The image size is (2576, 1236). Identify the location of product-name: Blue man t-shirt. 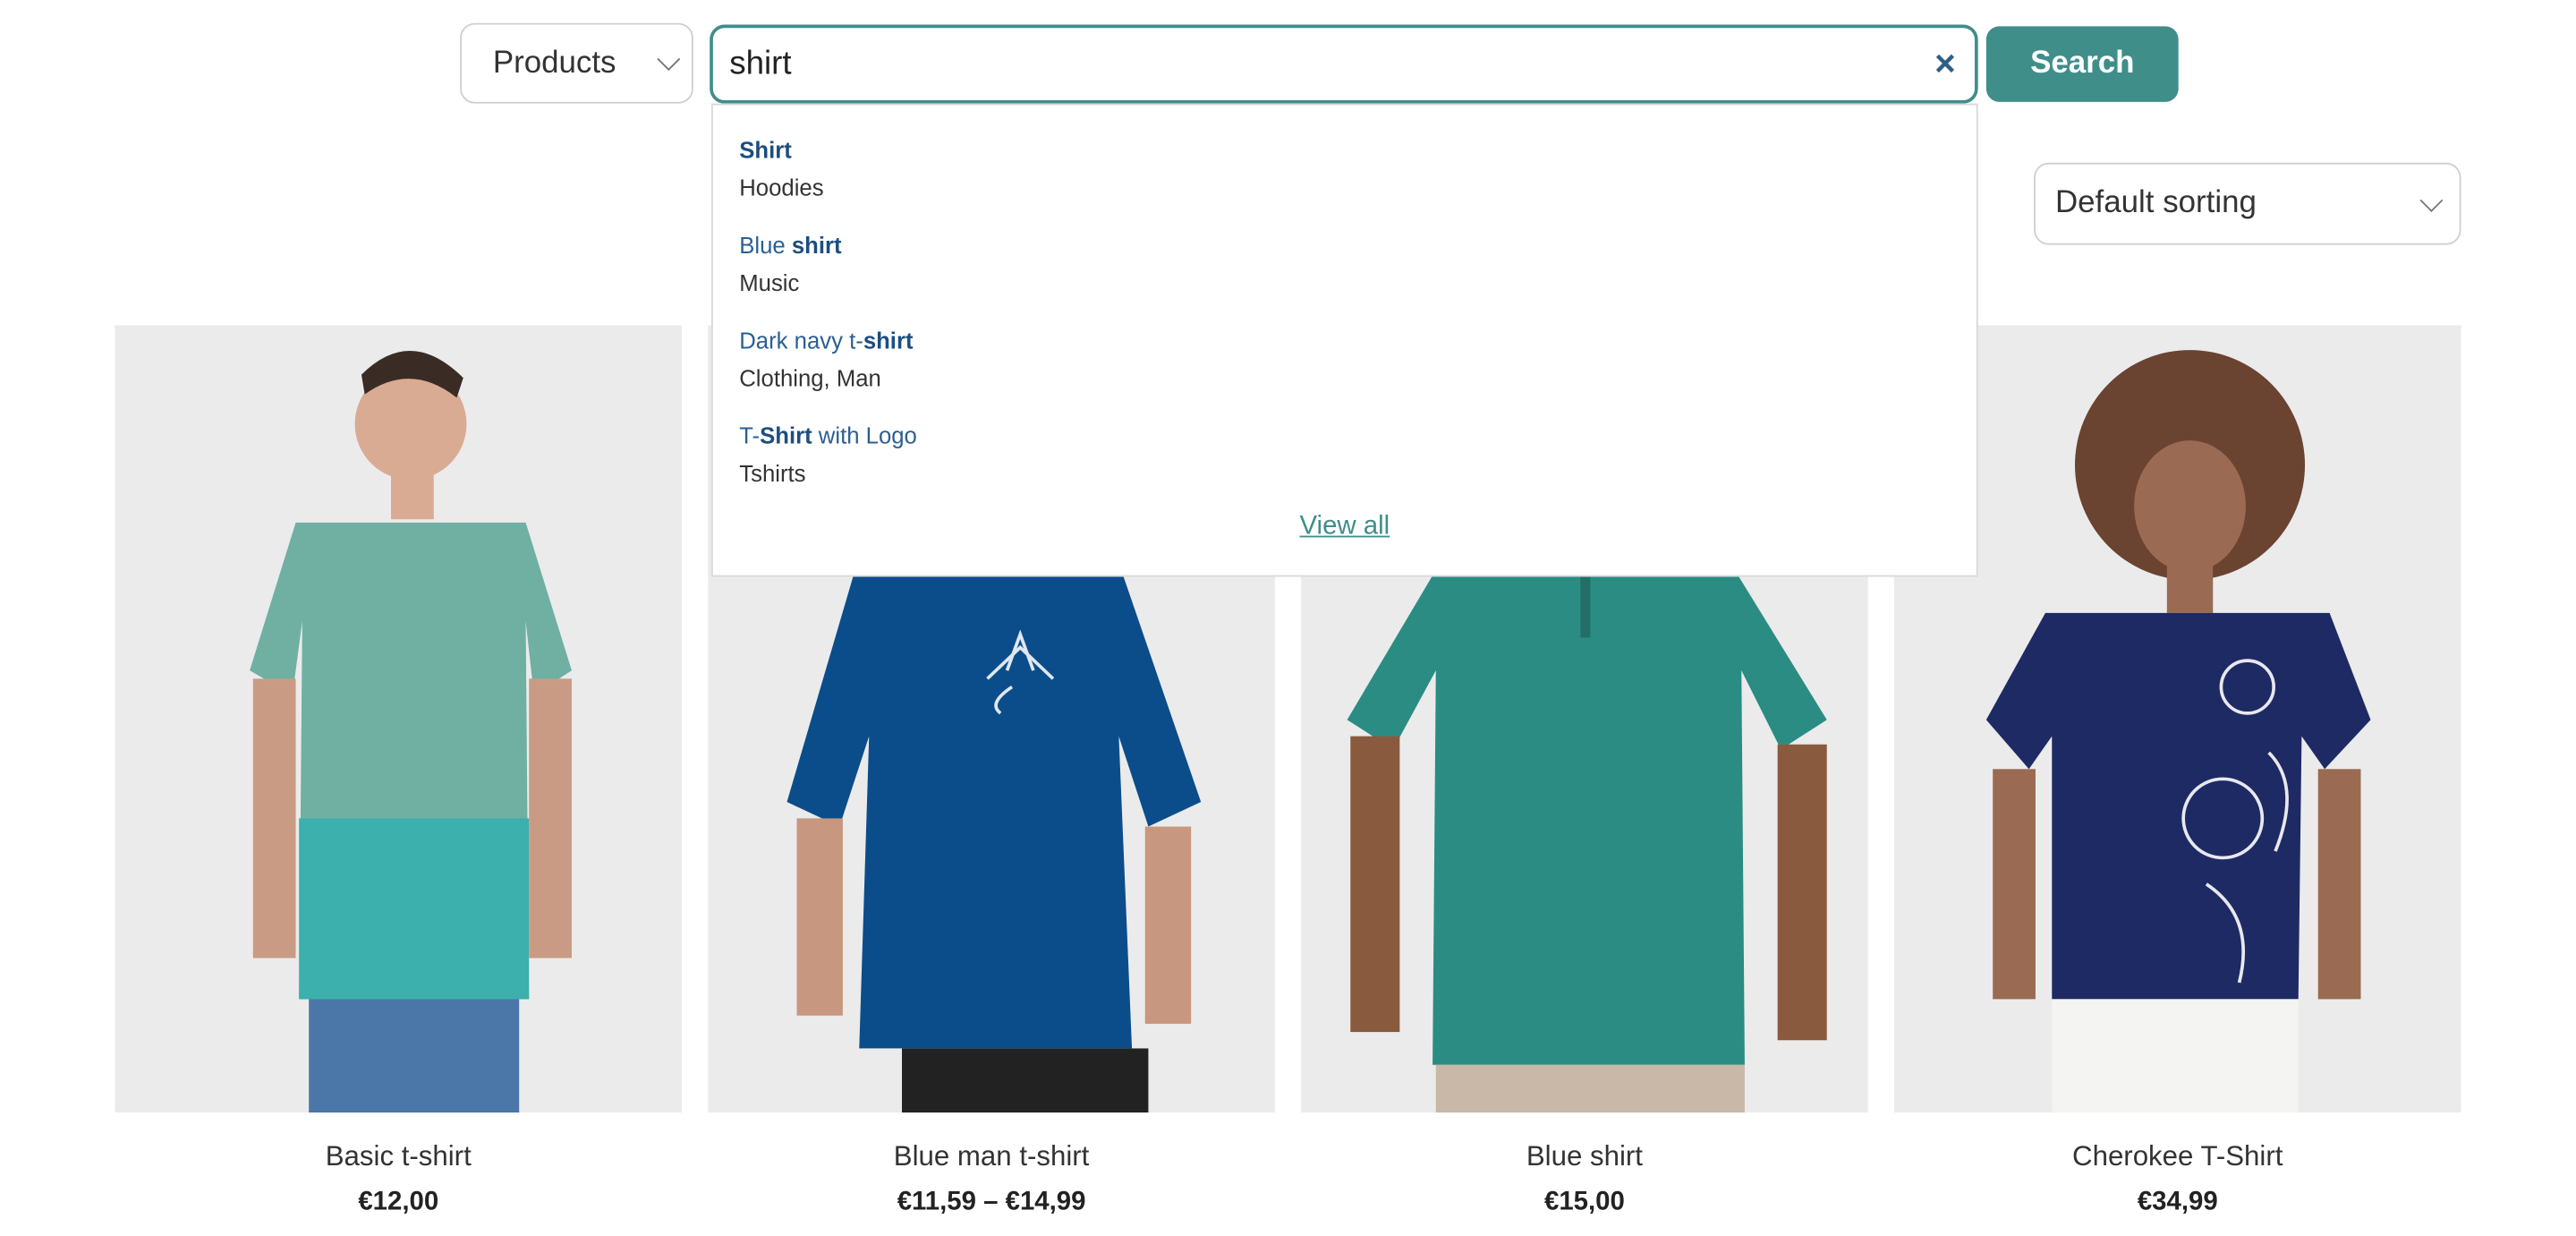
(991, 1156).